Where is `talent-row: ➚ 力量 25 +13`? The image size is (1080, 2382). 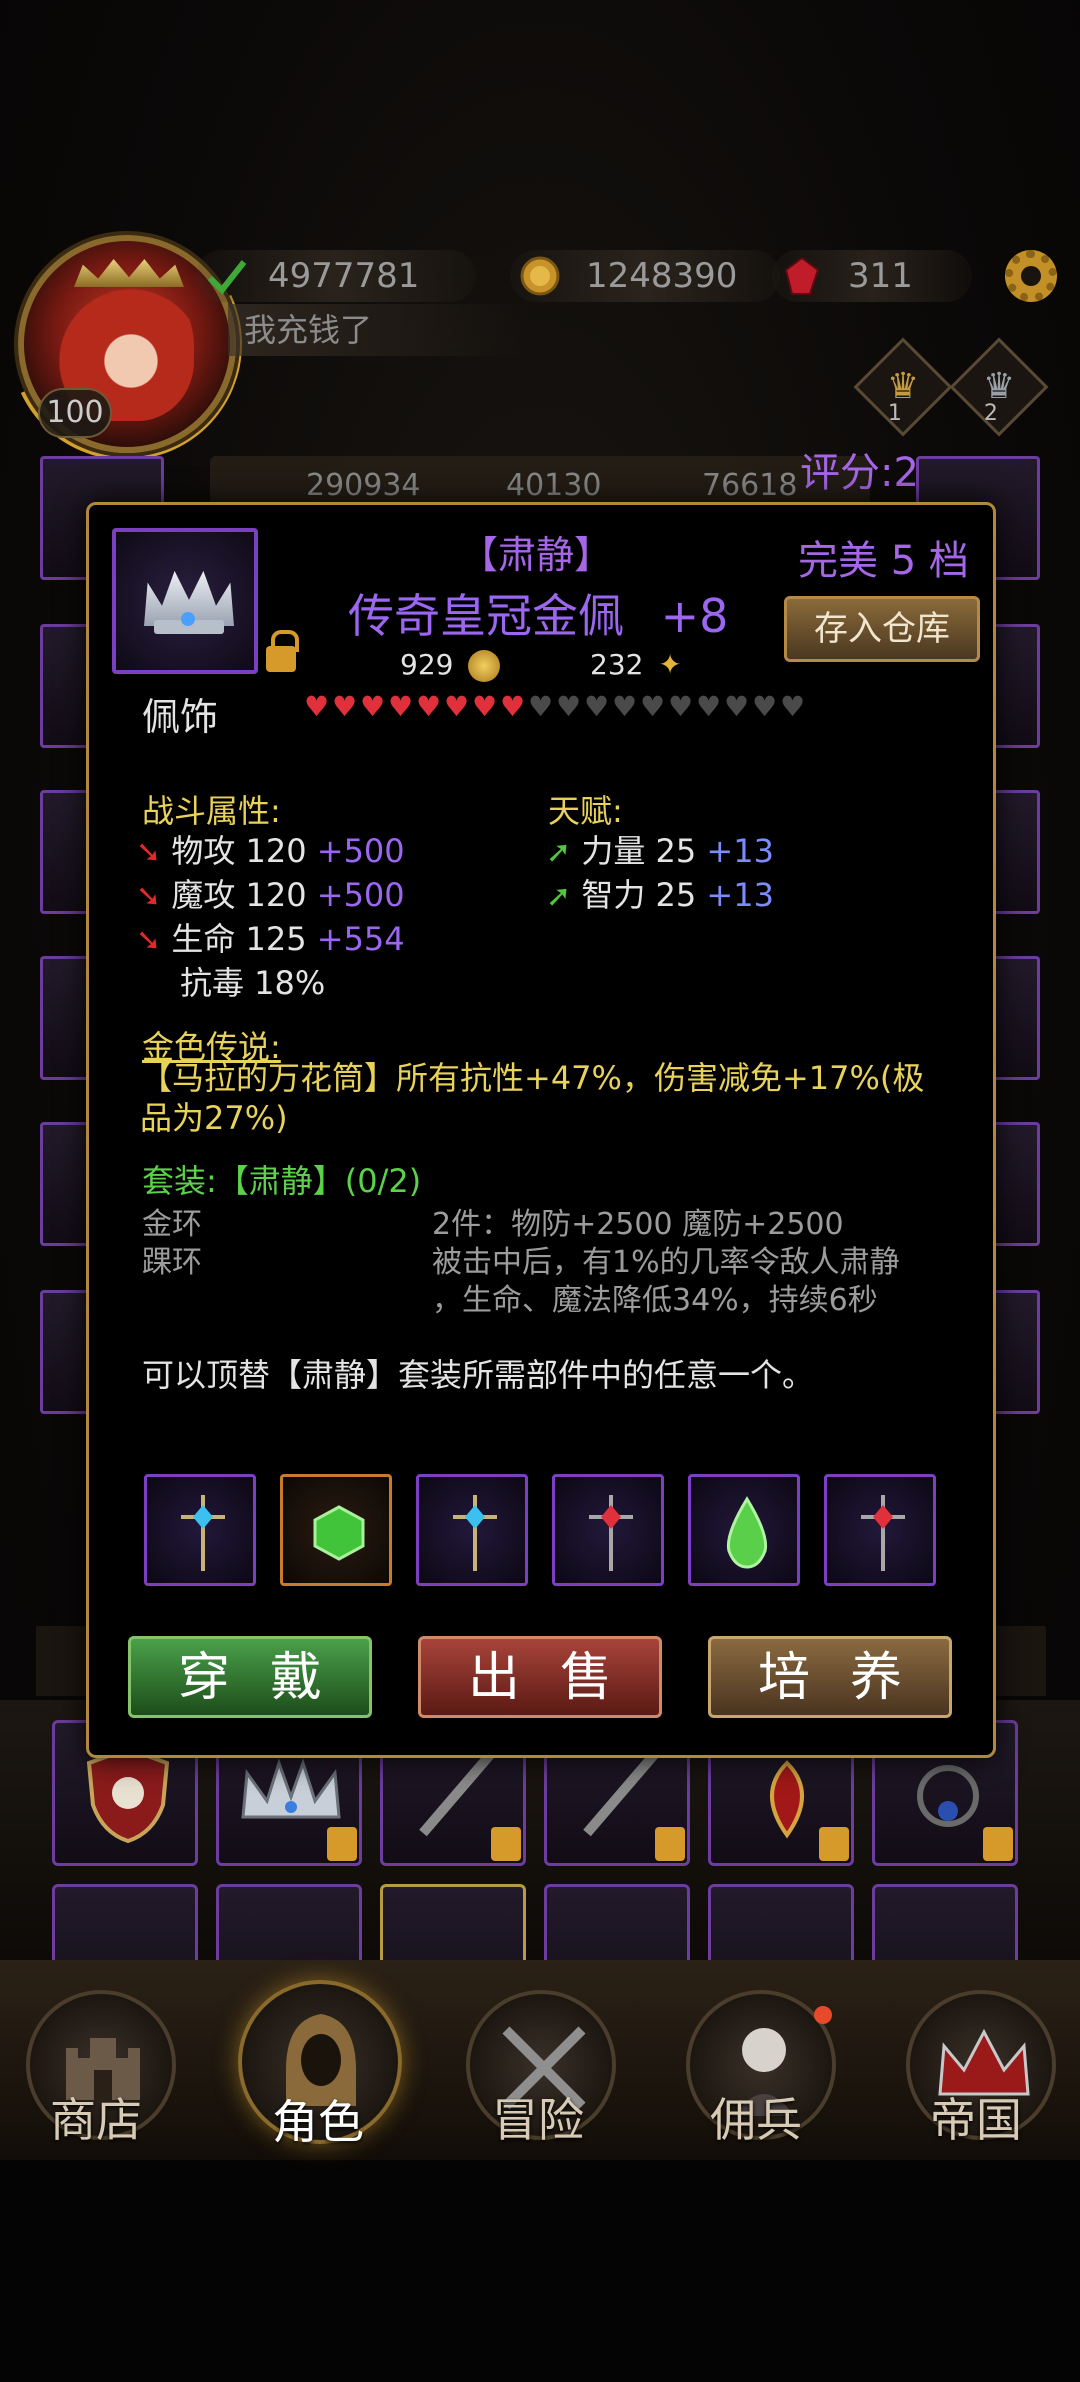 talent-row: ➚ 力量 25 +13 is located at coordinates (660, 852).